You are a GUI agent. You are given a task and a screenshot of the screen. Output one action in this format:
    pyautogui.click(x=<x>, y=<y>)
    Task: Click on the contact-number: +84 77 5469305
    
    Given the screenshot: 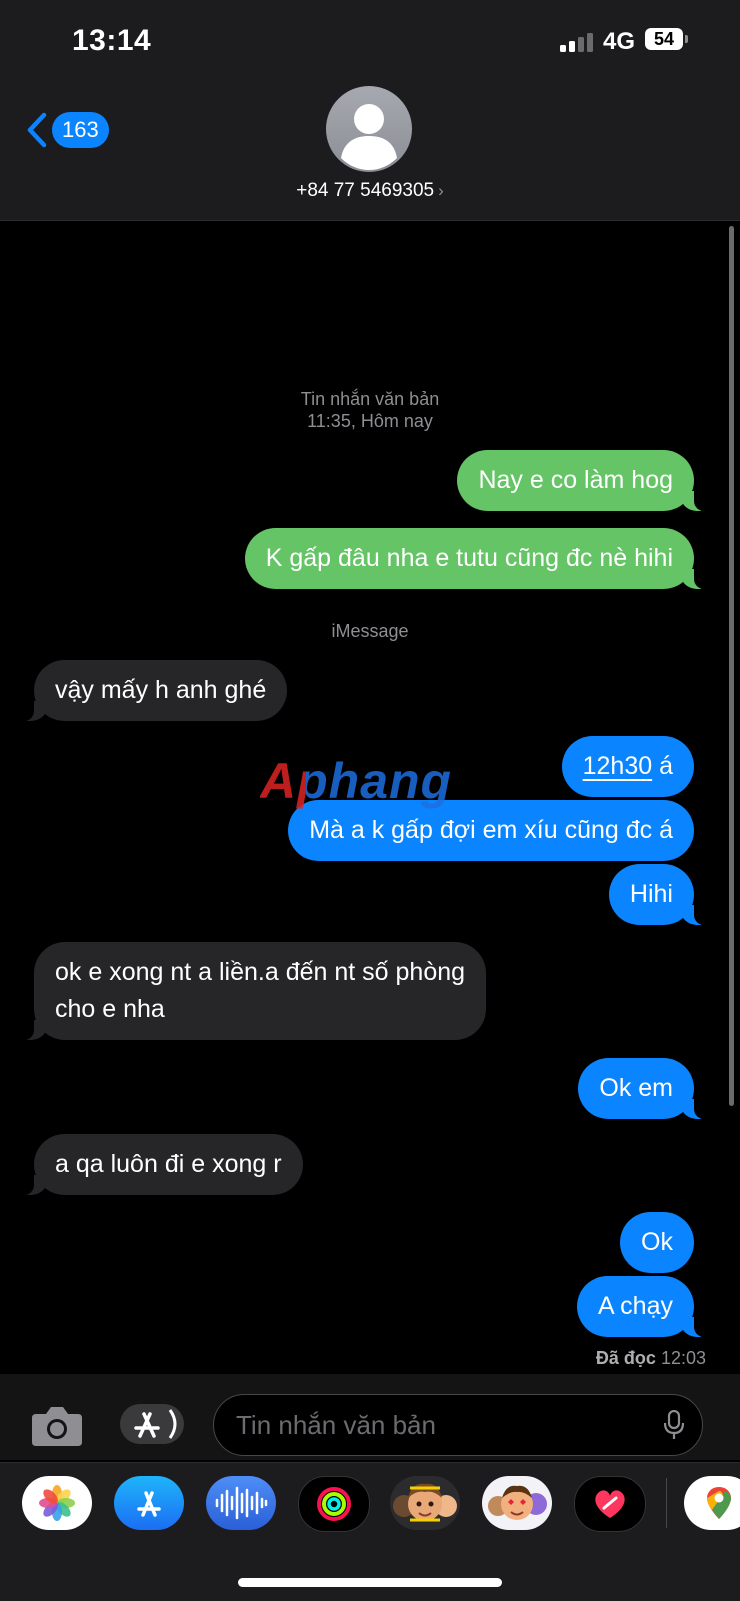 What is the action you would take?
    pyautogui.click(x=365, y=190)
    